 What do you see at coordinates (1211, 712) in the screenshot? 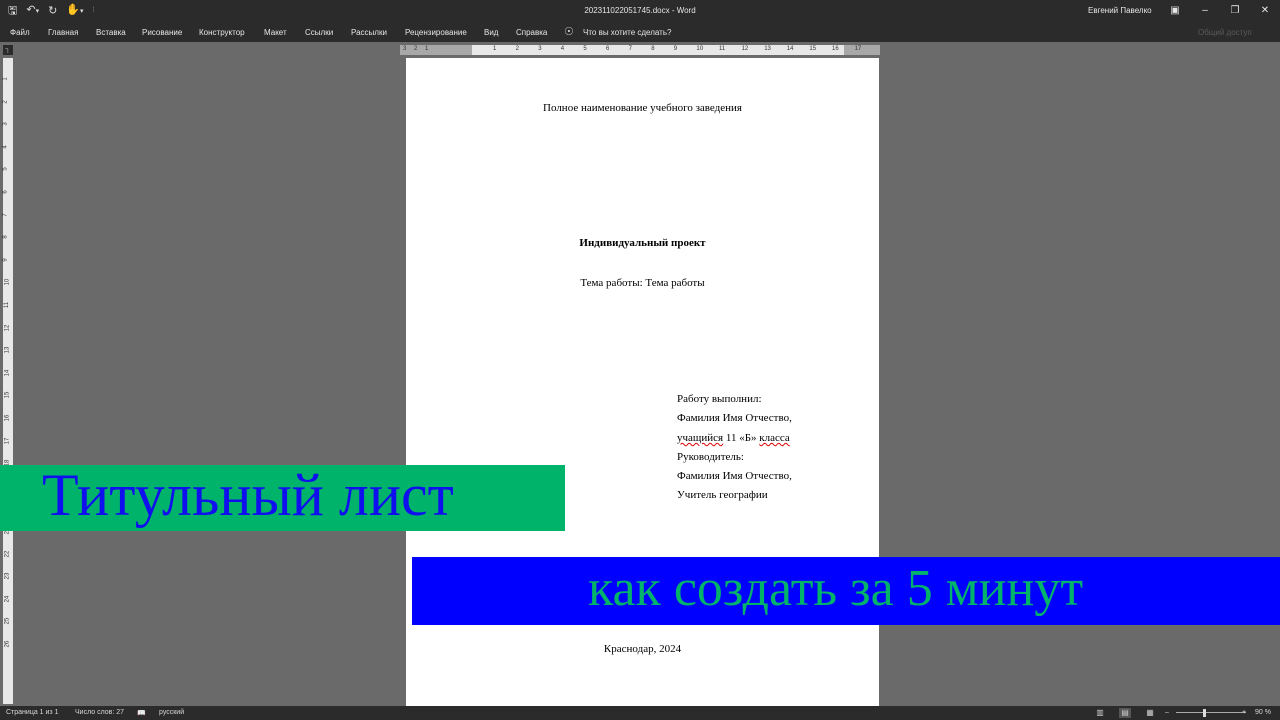
I see `zoom-slider` at bounding box center [1211, 712].